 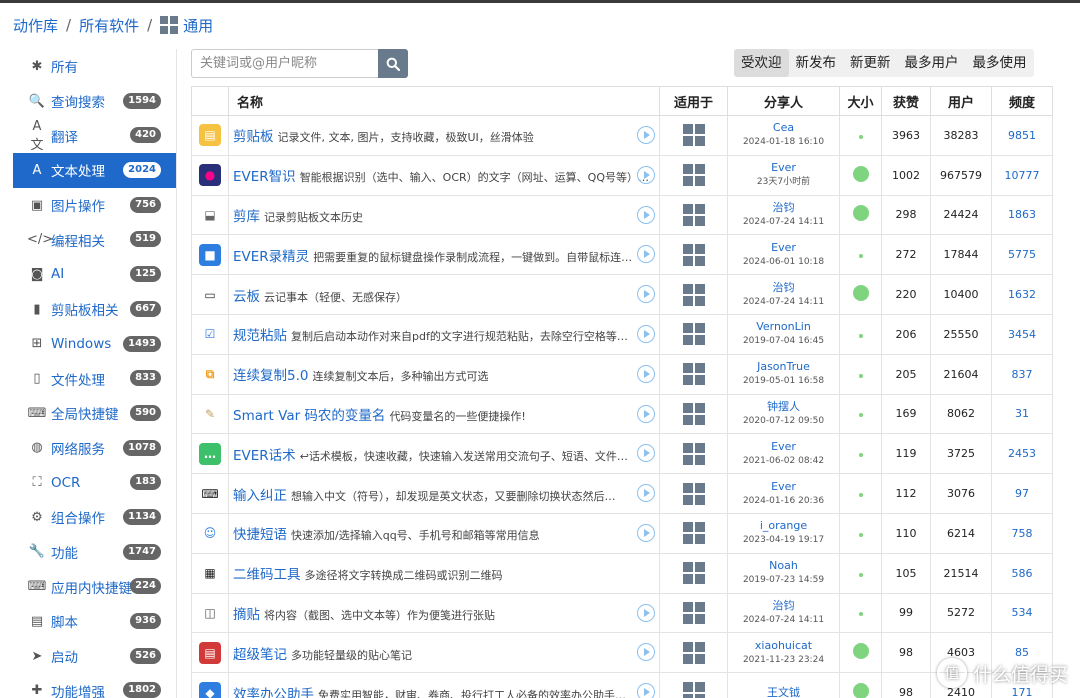 I want to click on sidebar-item: ◙ AI 125, so click(x=94, y=274).